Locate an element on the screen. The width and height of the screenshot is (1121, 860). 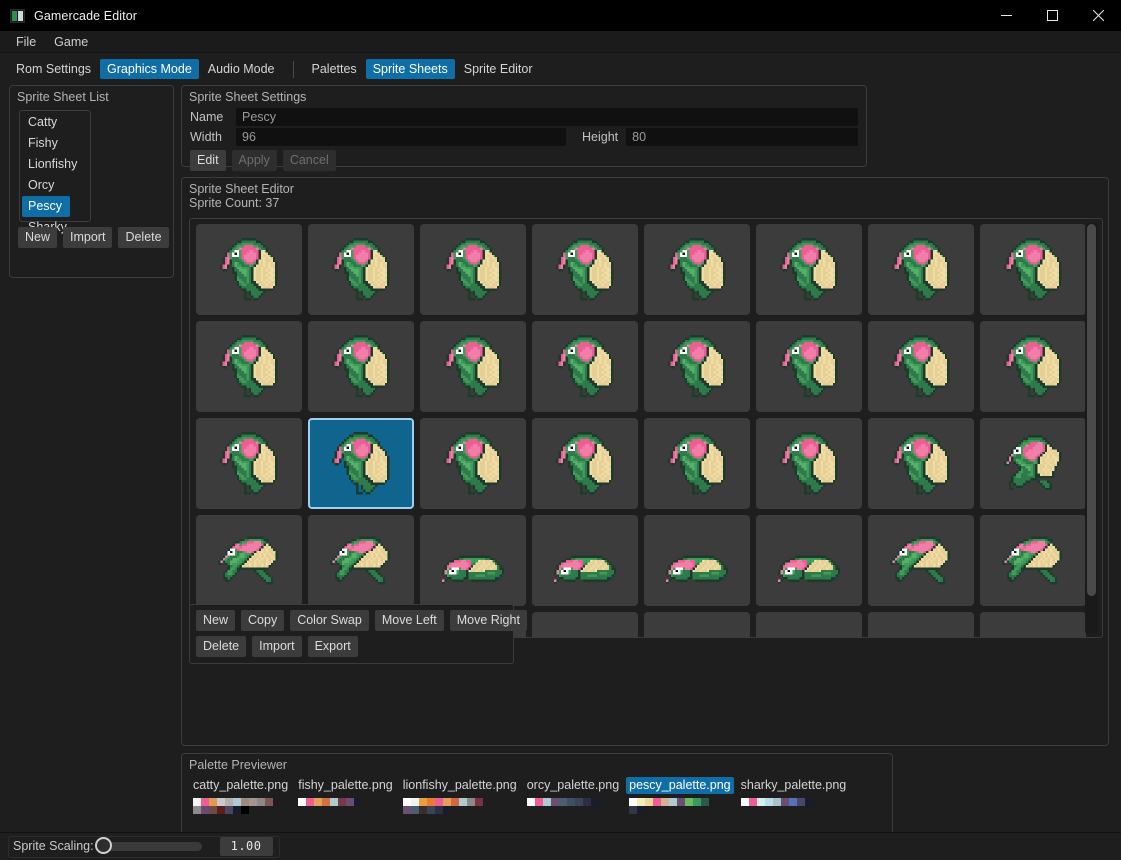
sprite-copy-button: Copy is located at coordinates (263, 620).